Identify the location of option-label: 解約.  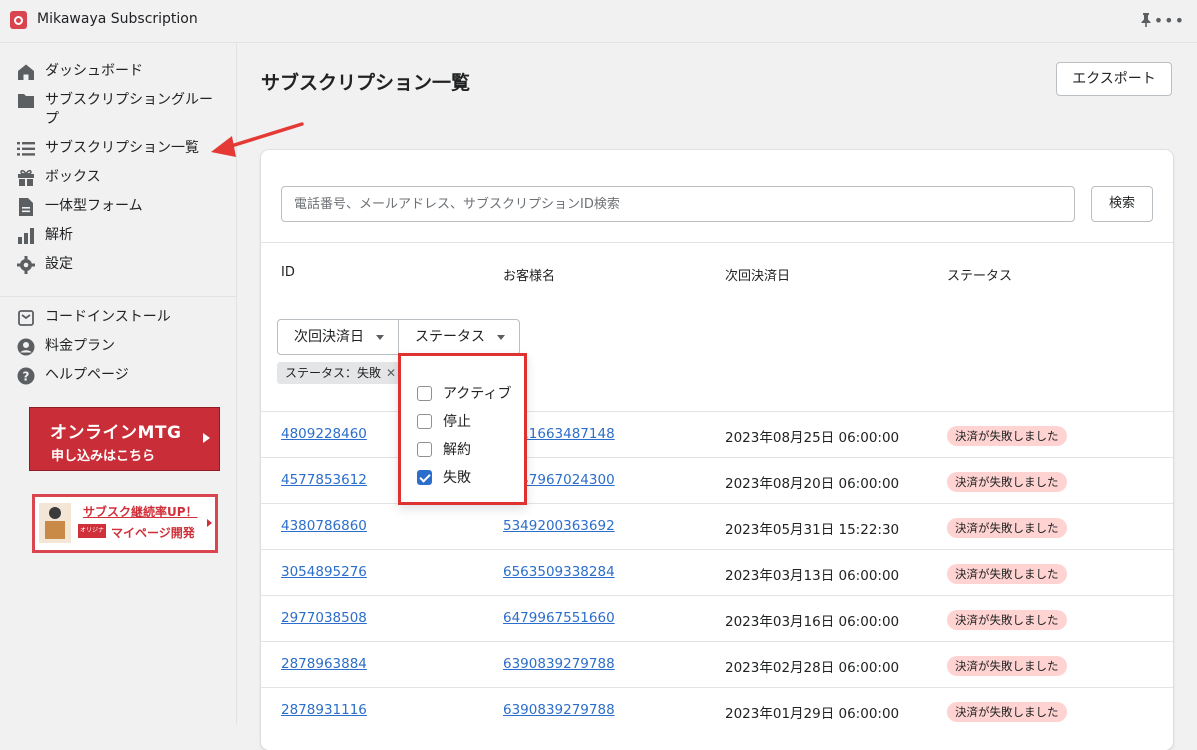
(457, 450).